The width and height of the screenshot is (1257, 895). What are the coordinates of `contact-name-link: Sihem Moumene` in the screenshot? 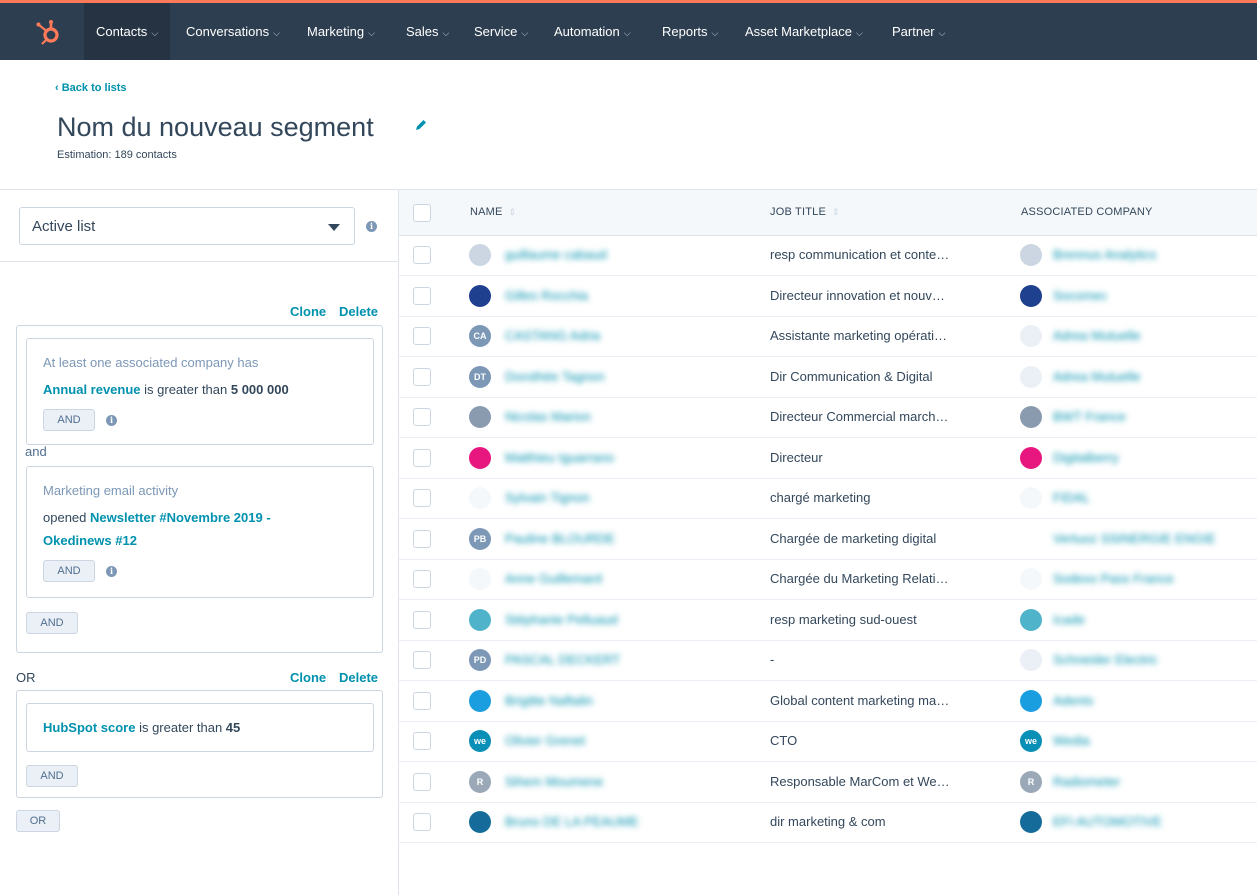 It's located at (554, 781).